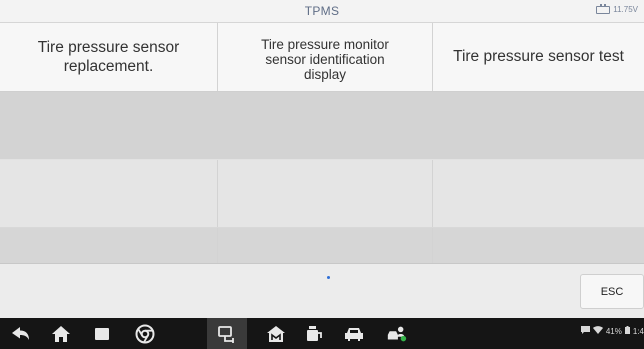 This screenshot has width=644, height=349. I want to click on menu-item-sensor-replacement: Tire pressure sensor replacement., so click(109, 57).